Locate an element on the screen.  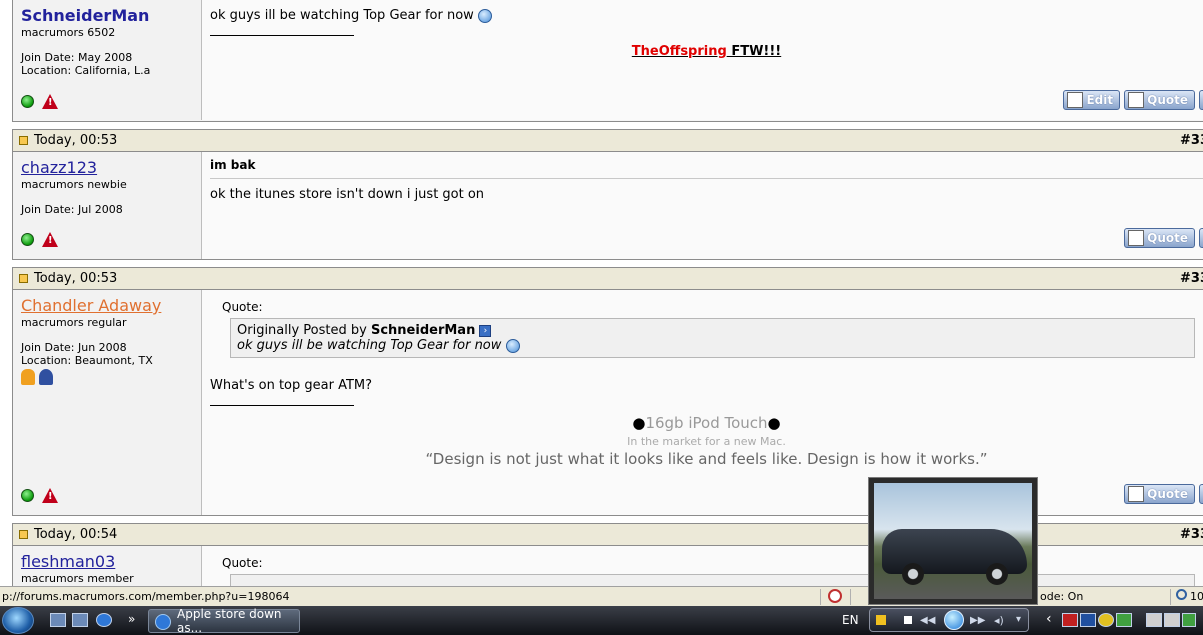
network-icon is located at coordinates (1154, 620).